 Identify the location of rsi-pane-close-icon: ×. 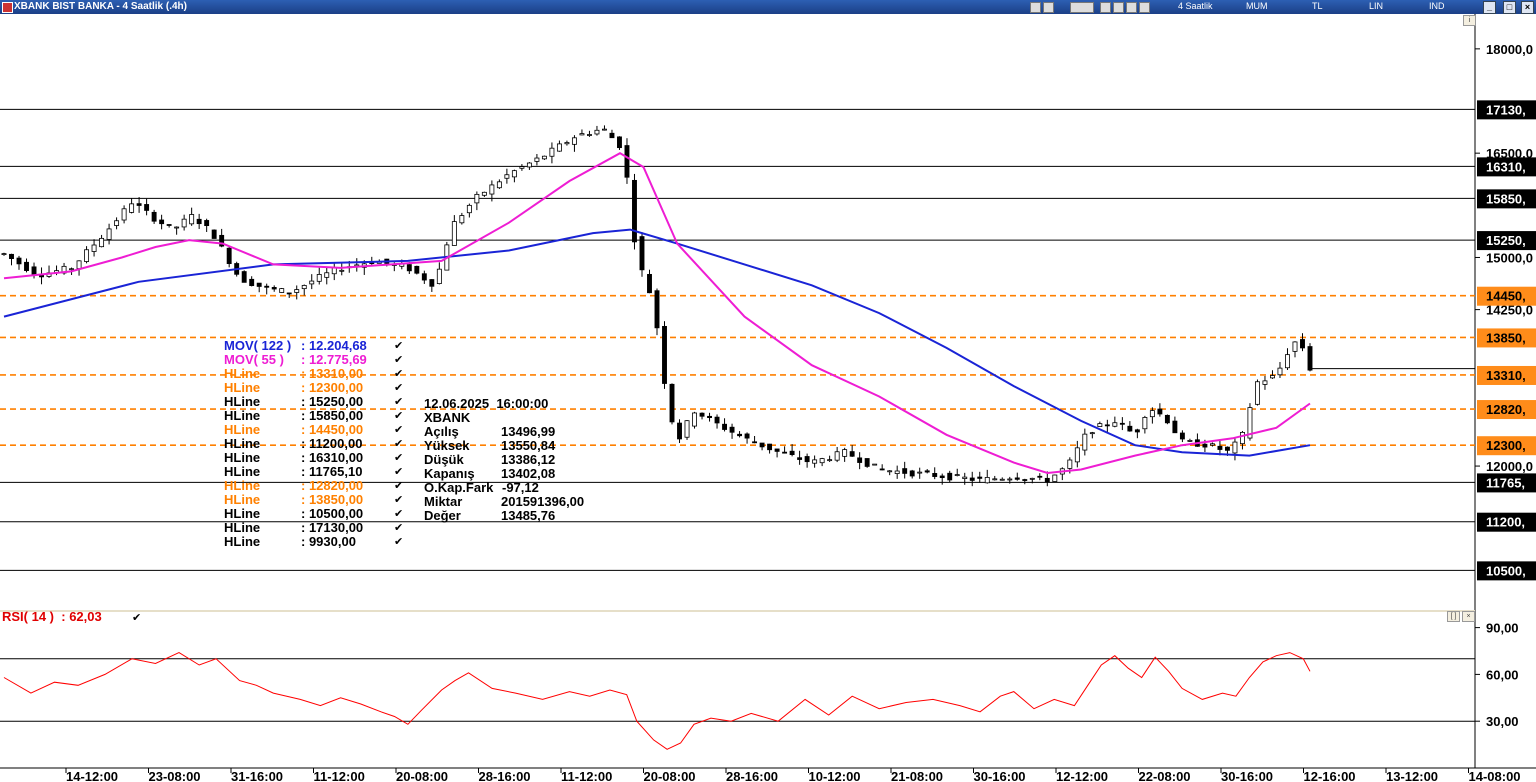
(1468, 616).